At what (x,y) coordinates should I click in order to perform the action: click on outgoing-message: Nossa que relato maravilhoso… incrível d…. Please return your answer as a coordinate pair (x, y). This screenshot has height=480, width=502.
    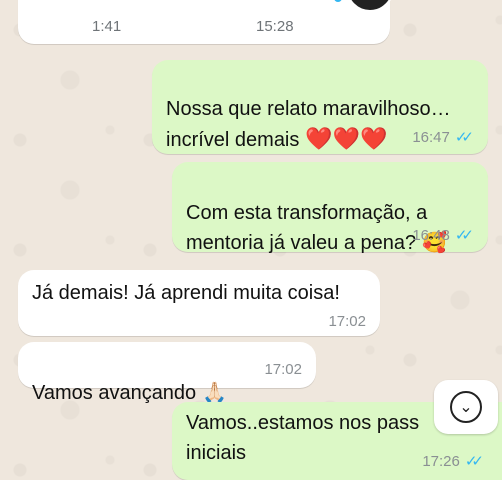
    Looking at the image, I should click on (320, 107).